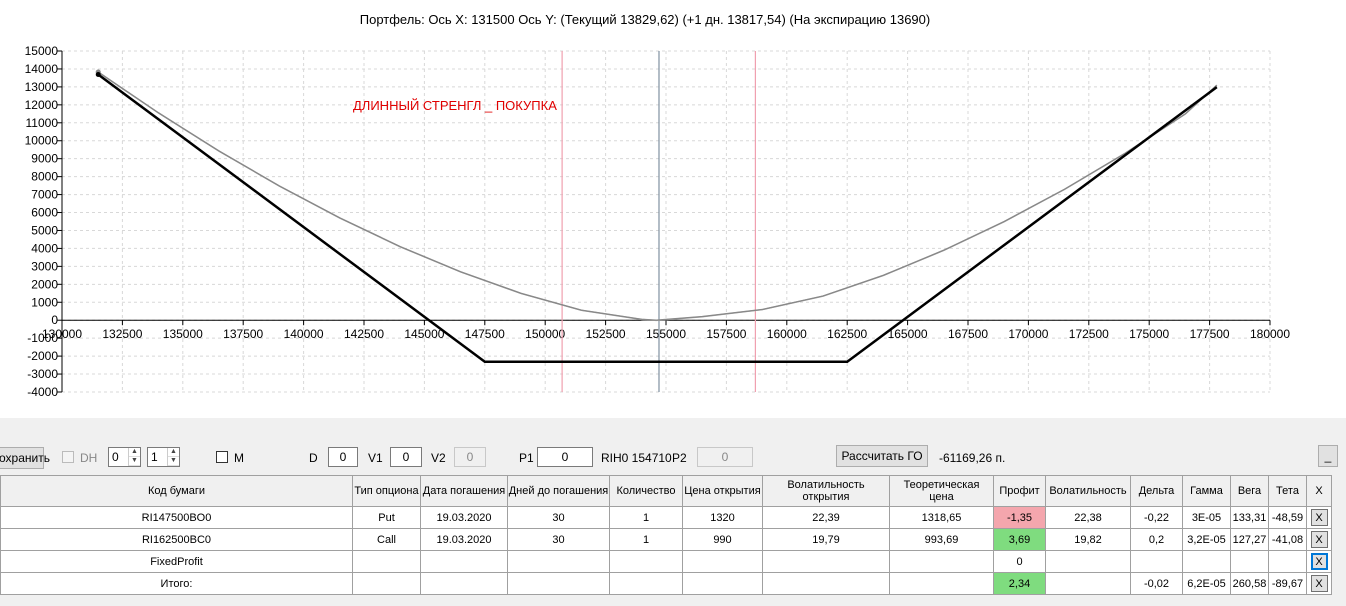 The height and width of the screenshot is (606, 1346). I want to click on cell-code: Итого:, so click(176, 583).